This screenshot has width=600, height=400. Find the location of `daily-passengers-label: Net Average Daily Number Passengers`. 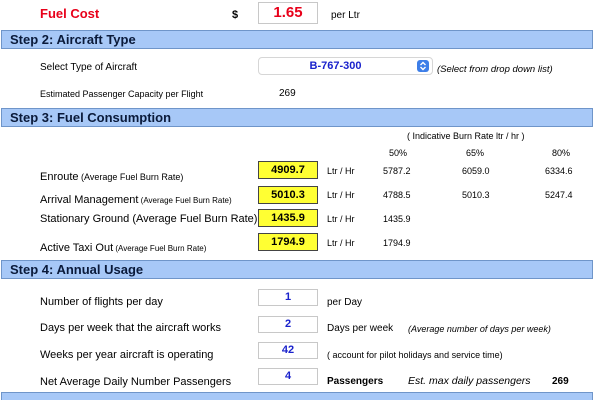

daily-passengers-label: Net Average Daily Number Passengers is located at coordinates (136, 382).